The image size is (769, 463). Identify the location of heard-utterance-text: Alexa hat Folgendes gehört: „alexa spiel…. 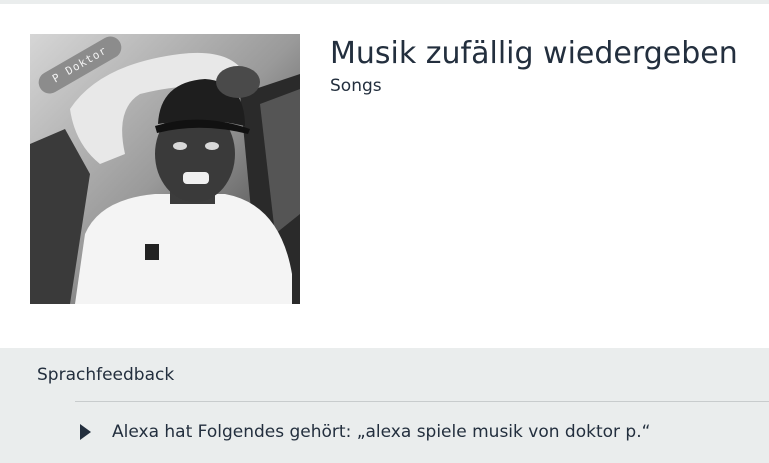
(381, 432).